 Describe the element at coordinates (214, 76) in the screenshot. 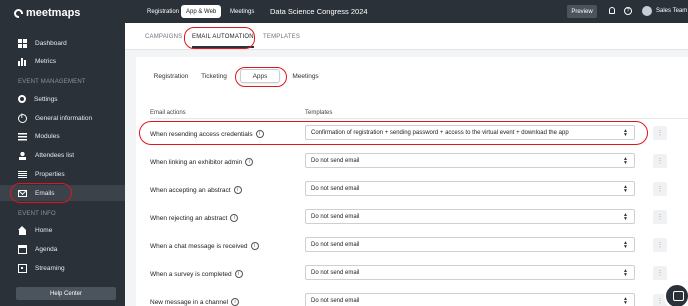

I see `subtab-ticketing: Ticketing` at that location.